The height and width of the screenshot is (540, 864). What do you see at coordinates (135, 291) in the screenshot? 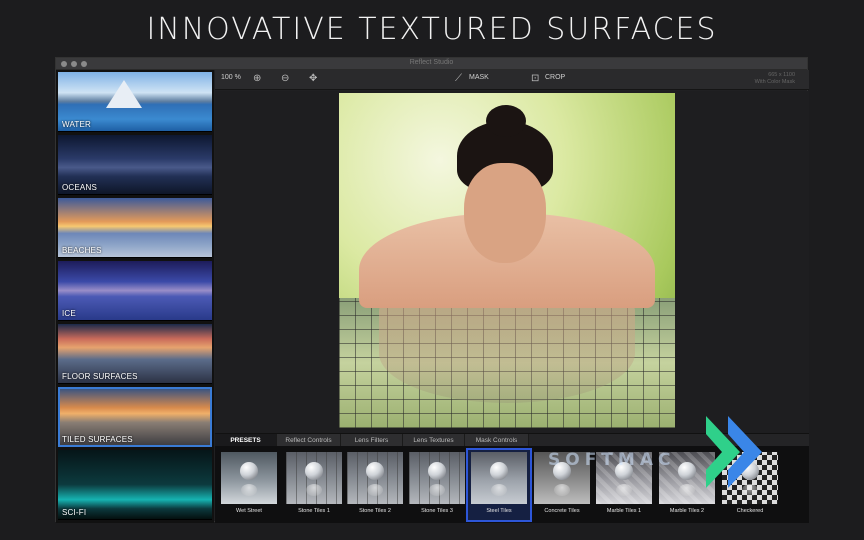
I see `category-ice: ICE` at bounding box center [135, 291].